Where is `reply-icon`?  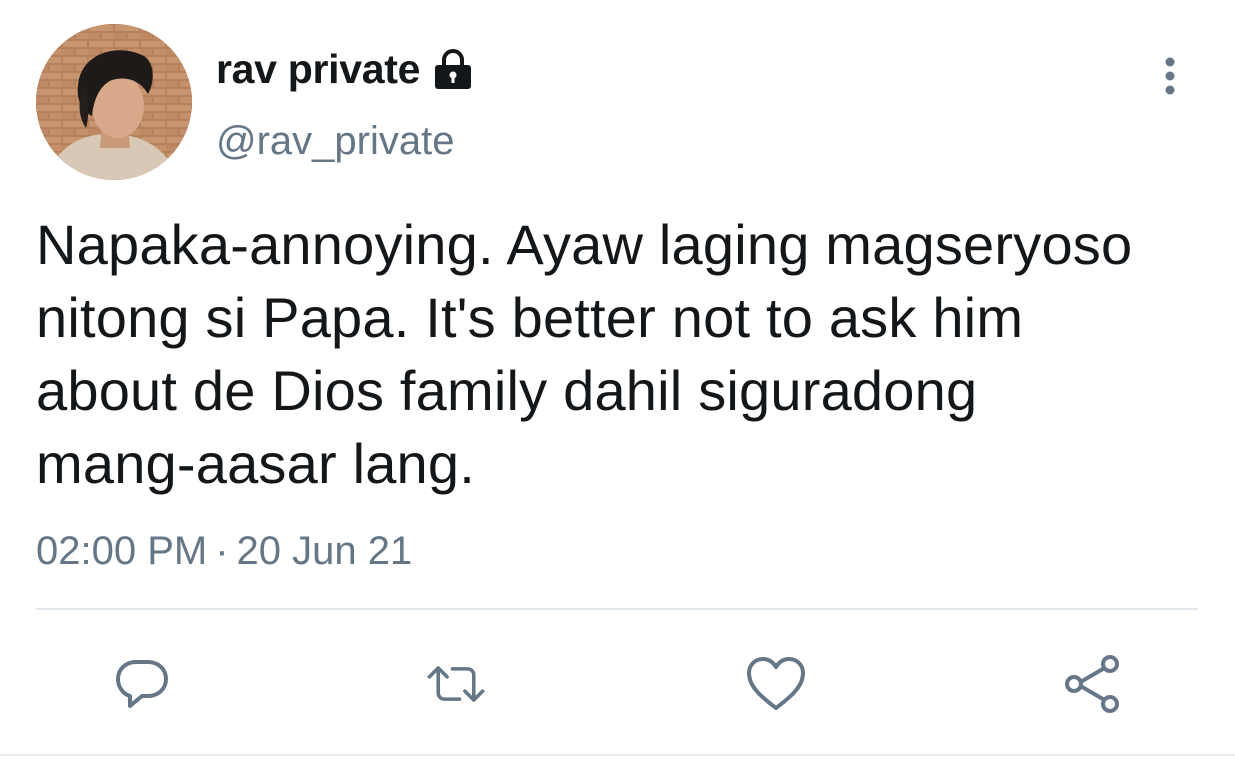 reply-icon is located at coordinates (142, 684).